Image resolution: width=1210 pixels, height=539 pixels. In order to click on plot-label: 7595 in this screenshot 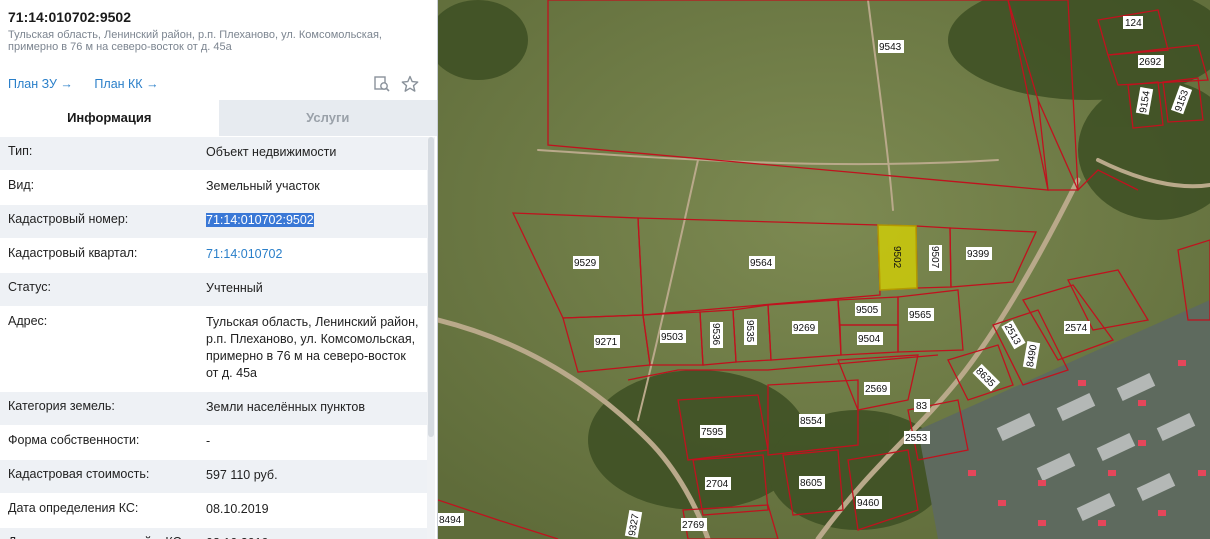, I will do `click(712, 432)`.